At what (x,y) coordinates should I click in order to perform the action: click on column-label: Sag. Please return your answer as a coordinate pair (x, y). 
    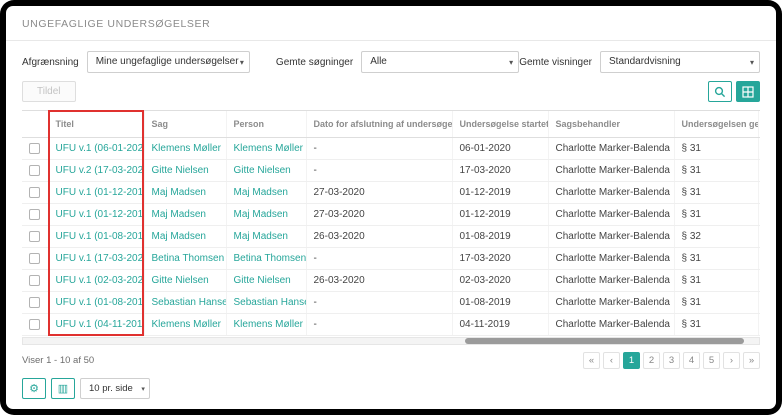
    Looking at the image, I should click on (160, 124).